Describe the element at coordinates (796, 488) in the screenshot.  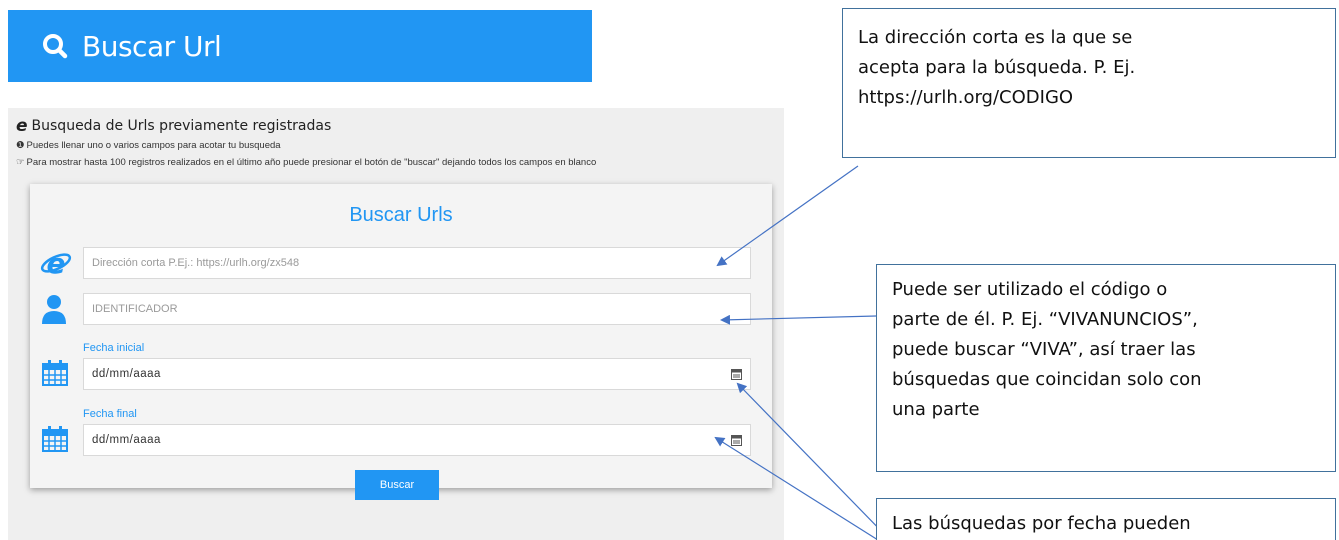
I see `arrow-end-date` at that location.